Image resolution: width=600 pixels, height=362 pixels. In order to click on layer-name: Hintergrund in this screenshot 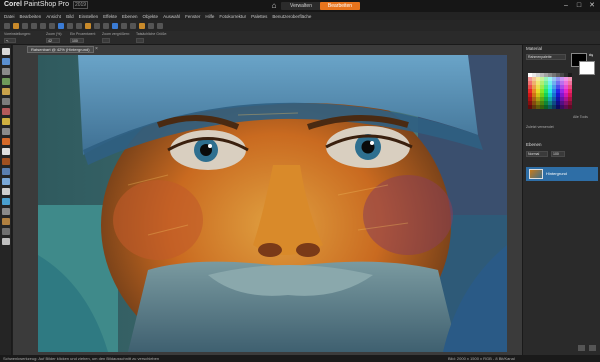, I will do `click(556, 173)`.